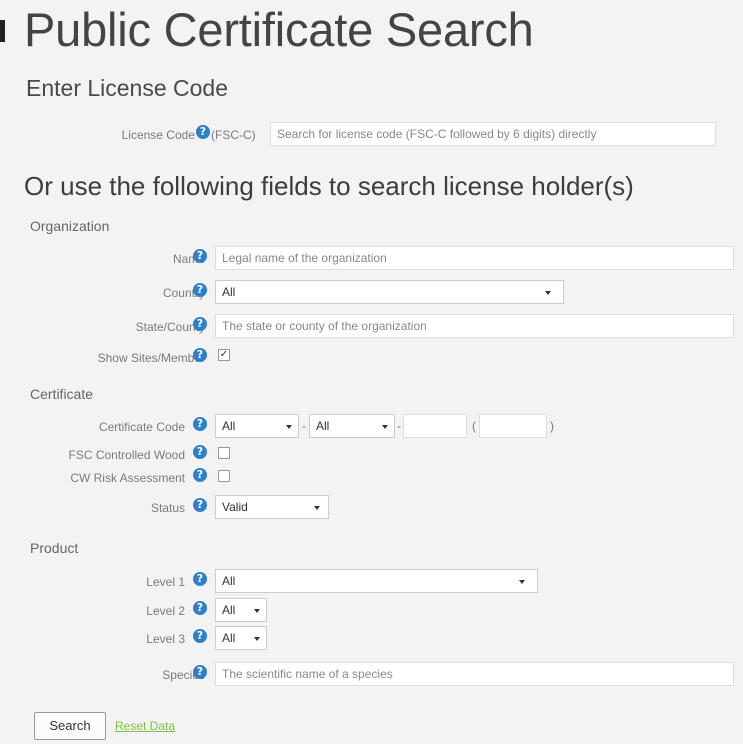  Describe the element at coordinates (552, 426) in the screenshot. I see `paren-close: )` at that location.